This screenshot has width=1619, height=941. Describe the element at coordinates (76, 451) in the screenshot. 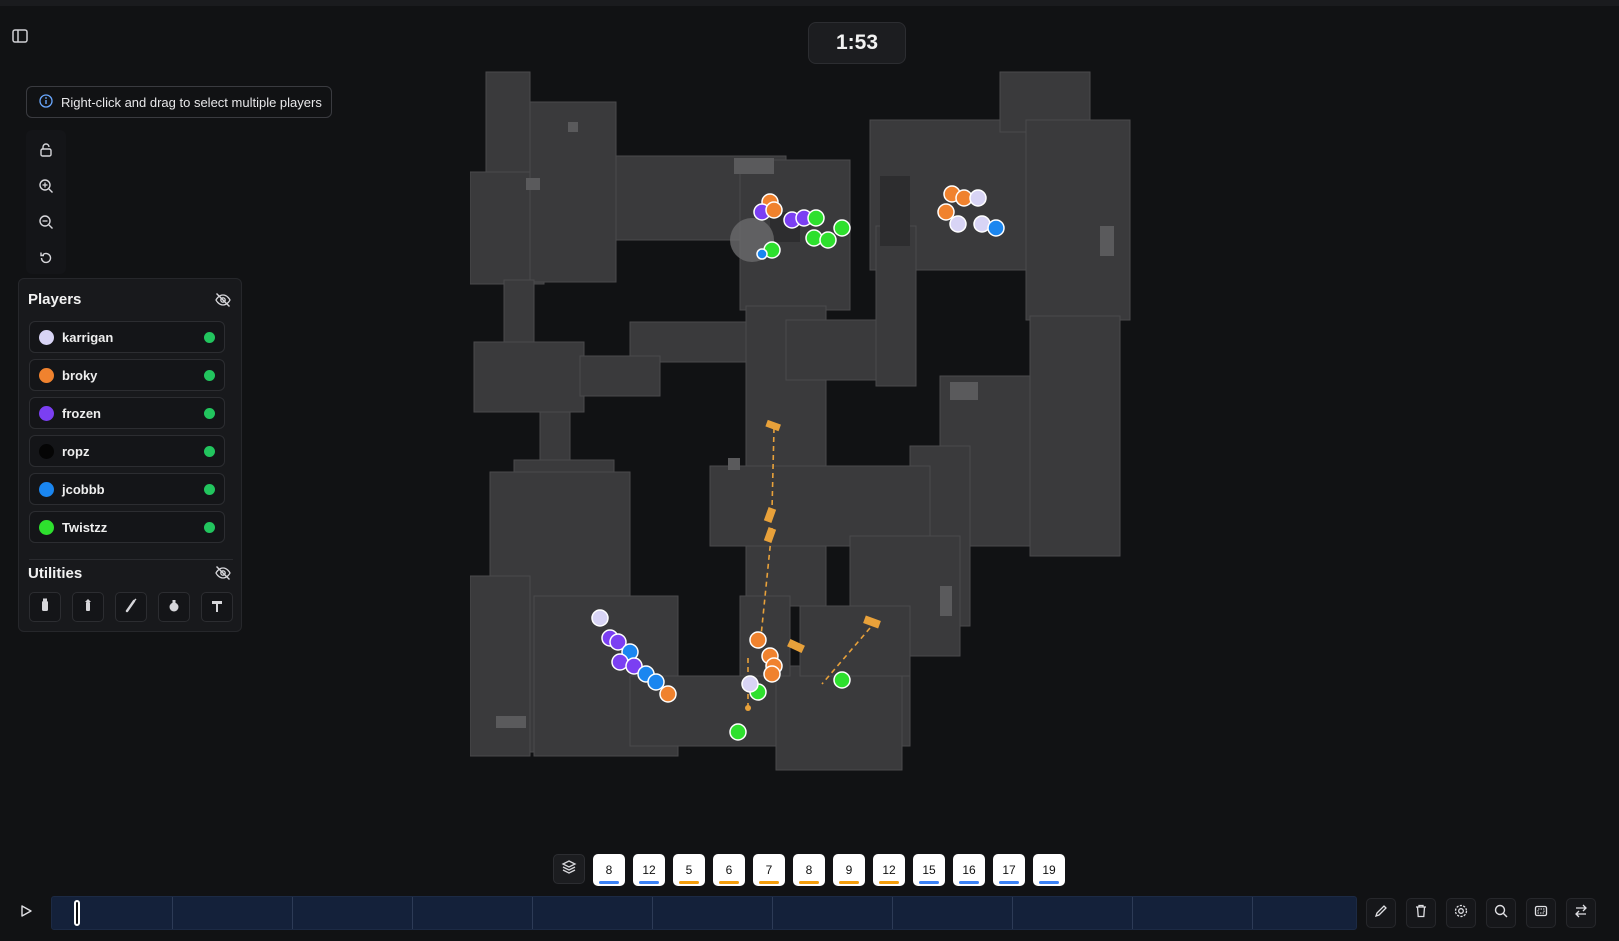

I see `player-name: ropz` at that location.